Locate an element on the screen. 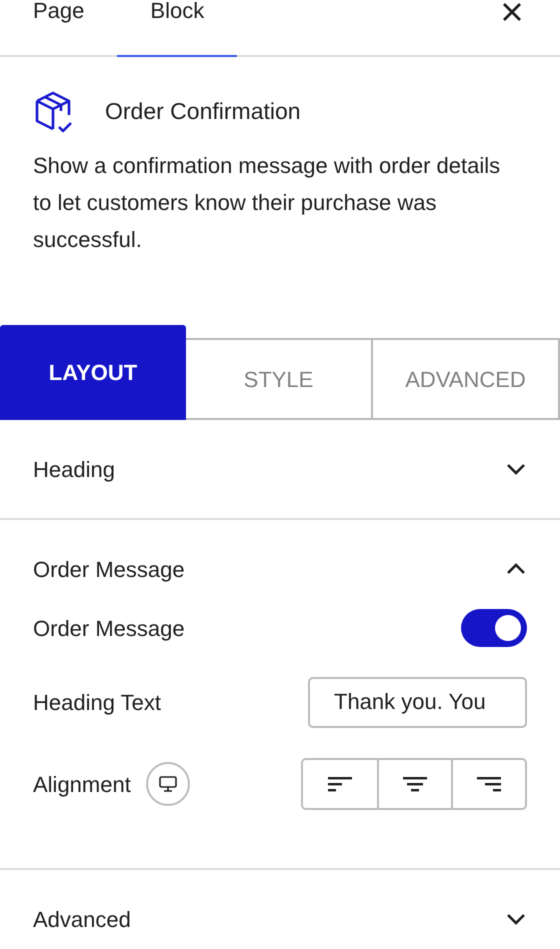  panel-tab: Page is located at coordinates (59, 28).